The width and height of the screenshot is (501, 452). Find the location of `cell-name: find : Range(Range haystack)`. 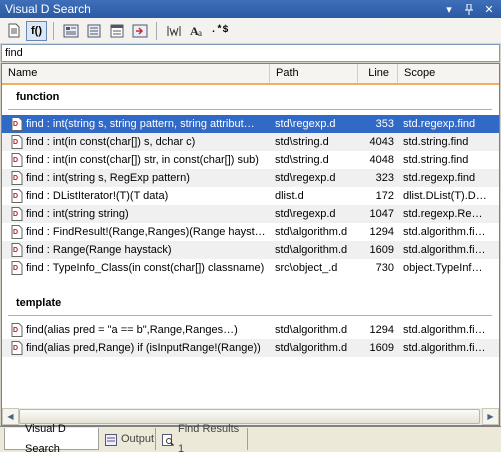

cell-name: find : Range(Range haystack) is located at coordinates (99, 250).